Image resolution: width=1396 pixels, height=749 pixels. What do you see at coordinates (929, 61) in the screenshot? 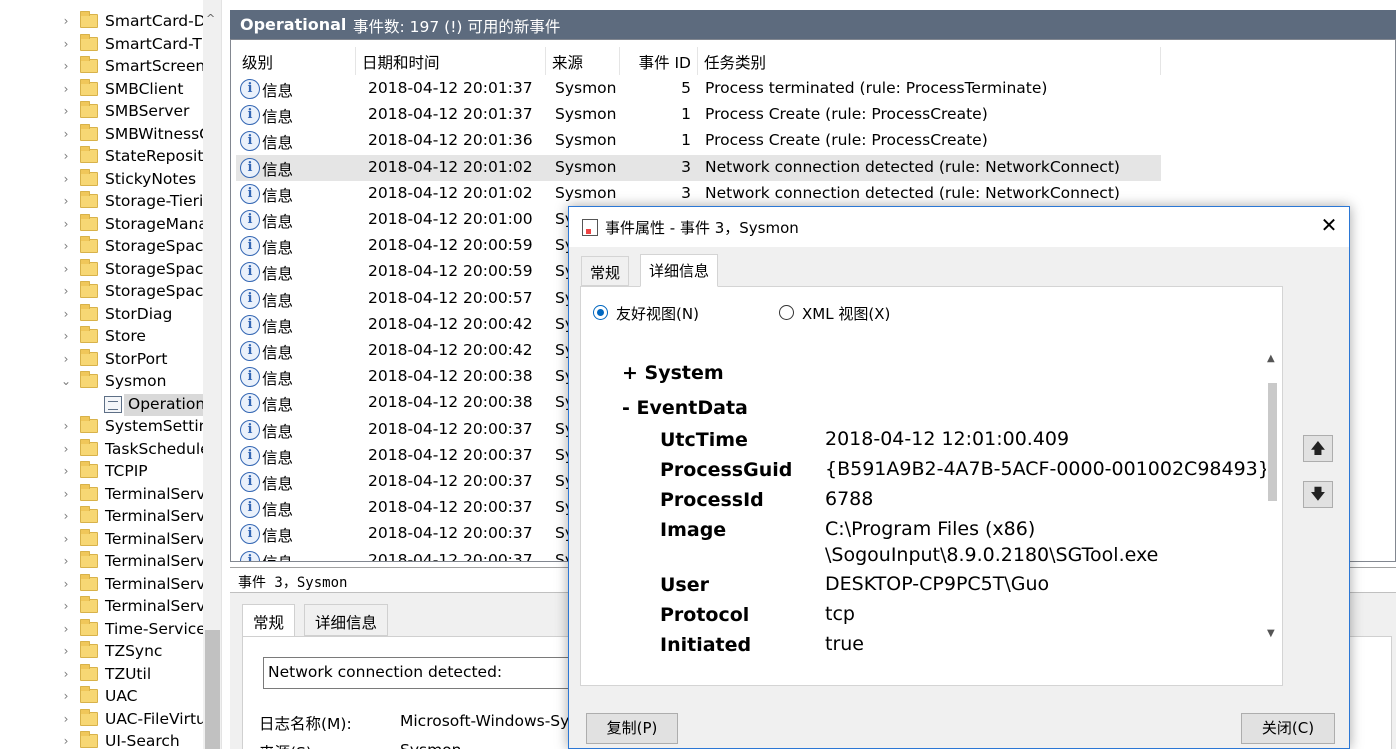
I see `column-task-category: 任务类别` at bounding box center [929, 61].